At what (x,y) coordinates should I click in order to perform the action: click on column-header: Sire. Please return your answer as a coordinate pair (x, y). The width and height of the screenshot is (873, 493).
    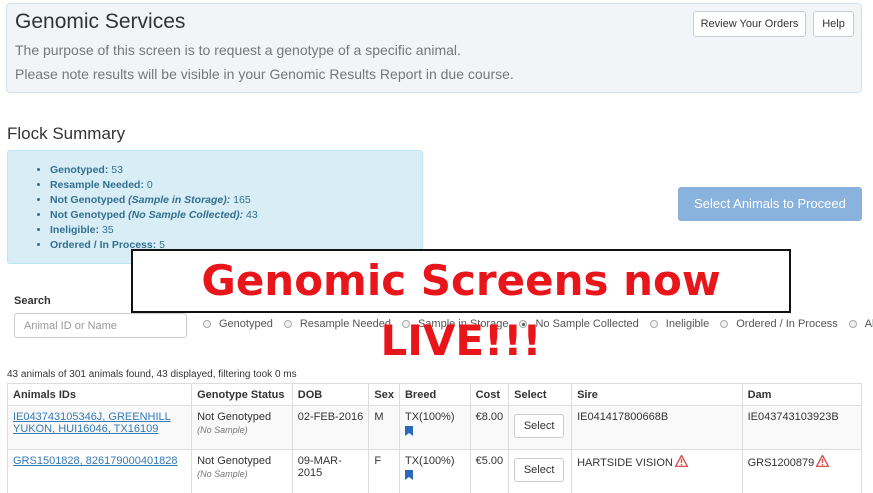
    Looking at the image, I should click on (657, 394).